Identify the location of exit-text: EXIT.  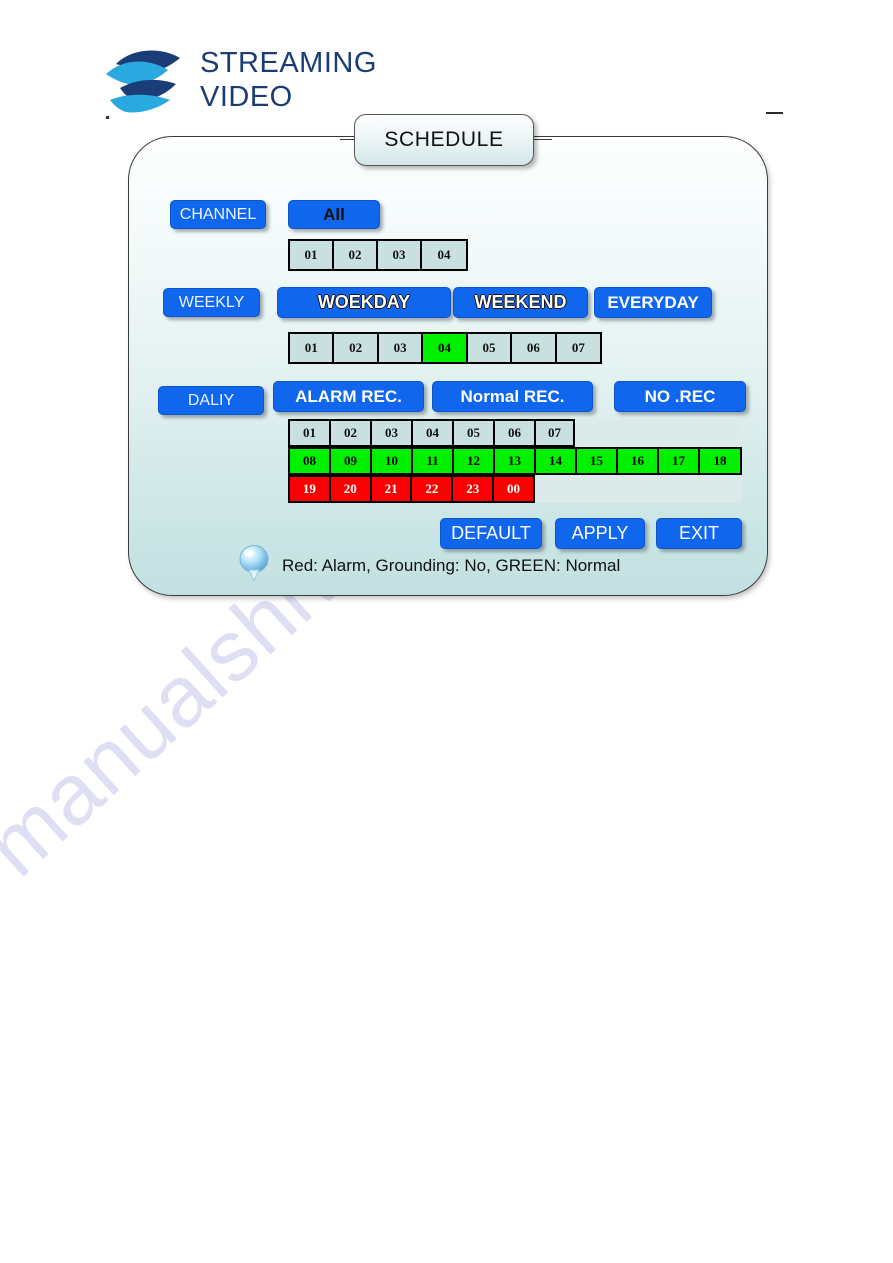
(698, 533).